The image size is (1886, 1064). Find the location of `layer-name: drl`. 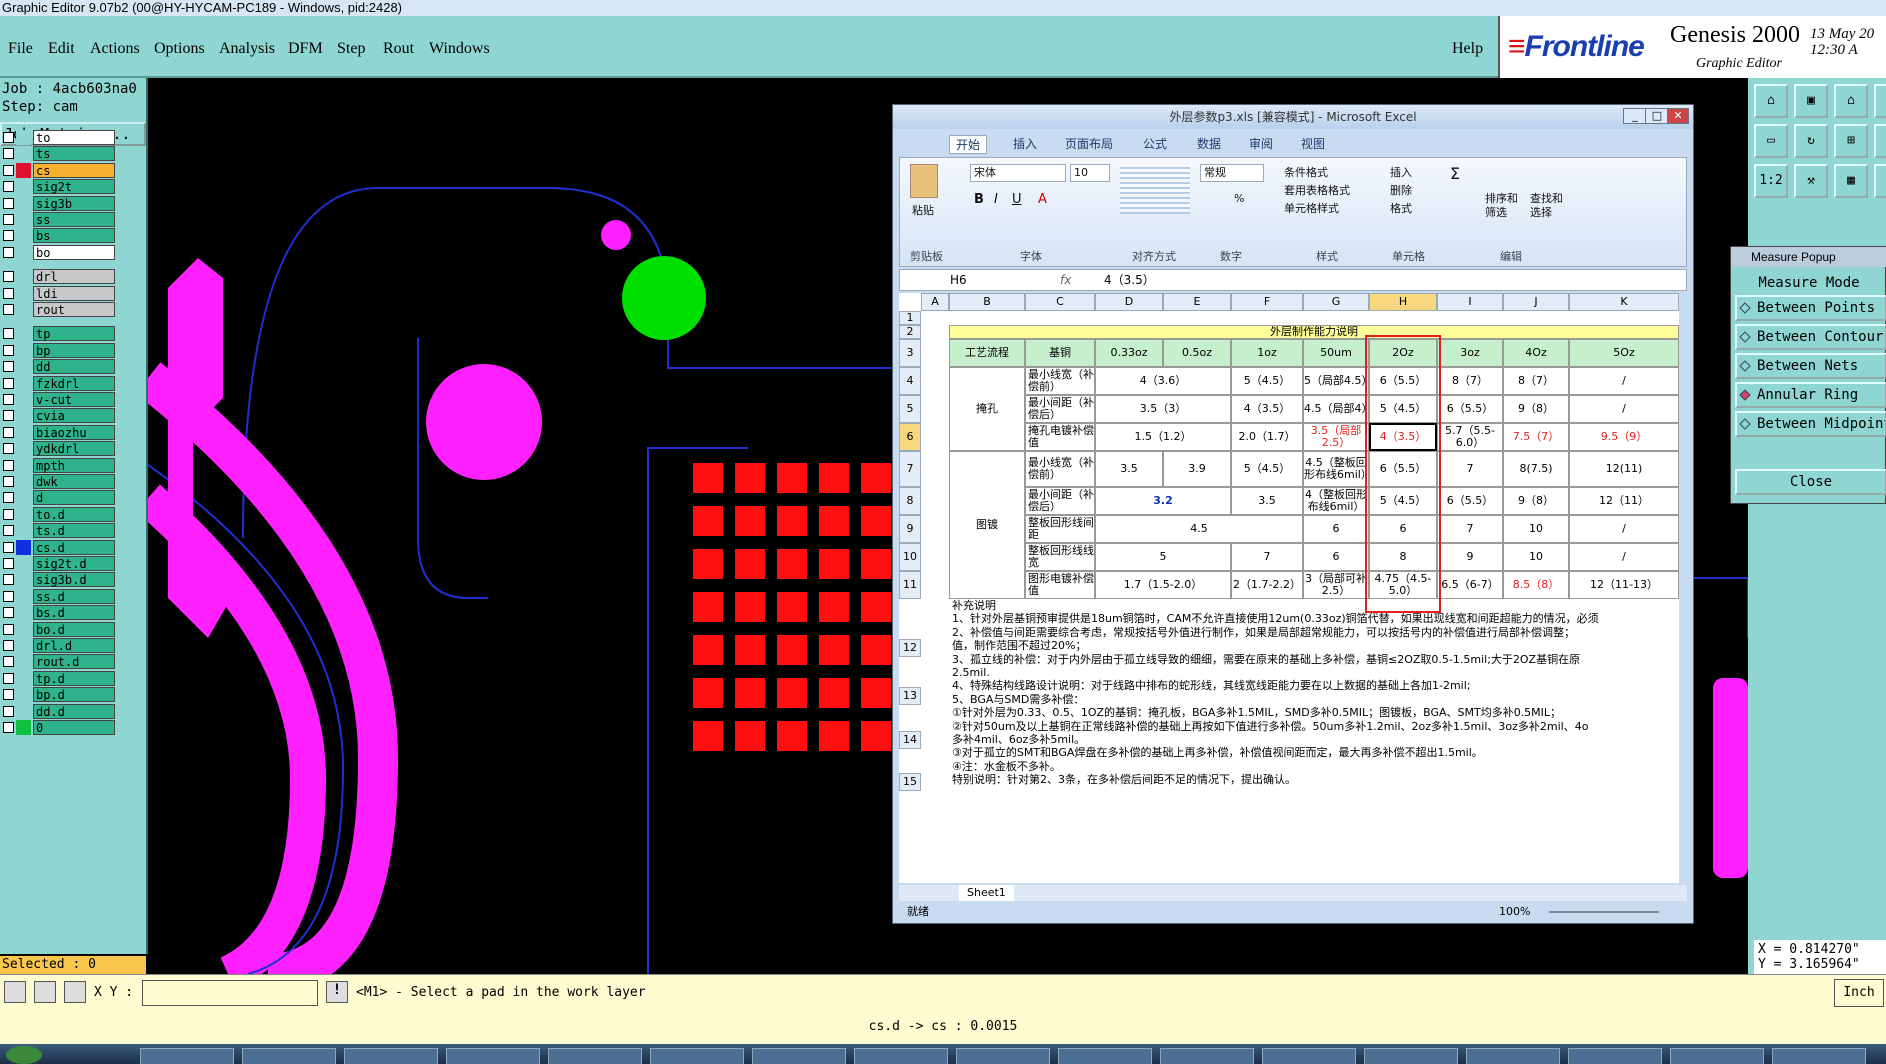

layer-name: drl is located at coordinates (74, 277).